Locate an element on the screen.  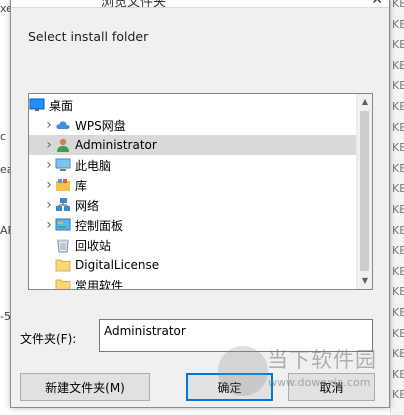
dialog-heading: Select install folder is located at coordinates (88, 36).